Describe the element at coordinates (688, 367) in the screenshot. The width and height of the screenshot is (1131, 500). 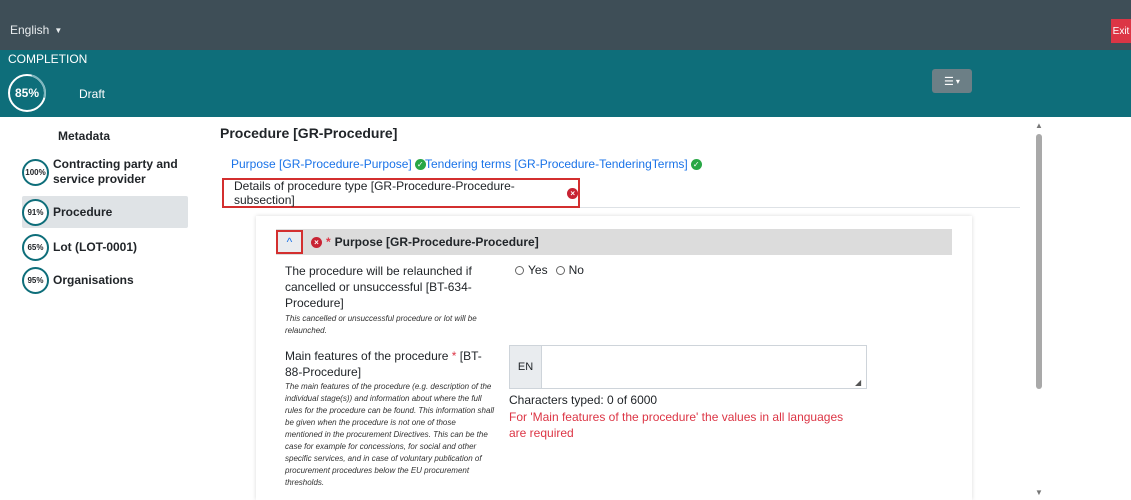
I see `main-features-textarea` at that location.